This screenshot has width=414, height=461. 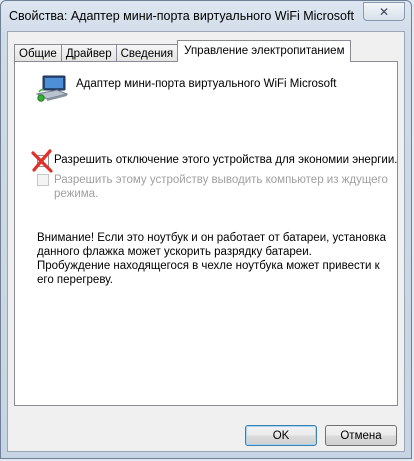 I want to click on network-adapter-icon, so click(x=52, y=88).